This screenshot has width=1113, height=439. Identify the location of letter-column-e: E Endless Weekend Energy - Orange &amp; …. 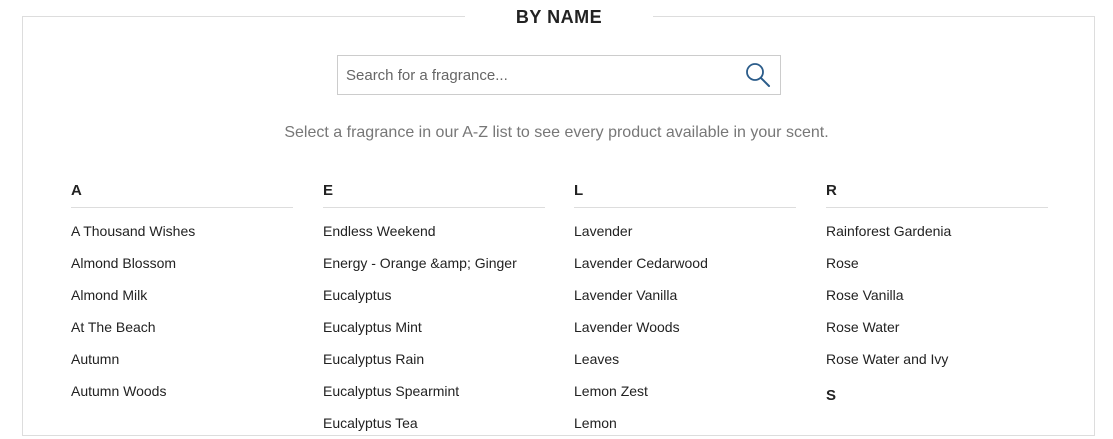
(434, 309).